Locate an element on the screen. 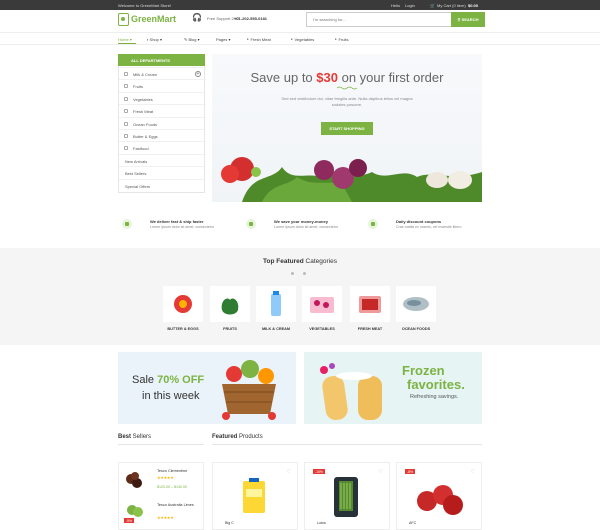  product-card-lotus: -15% ♡ Lotus is located at coordinates (347, 496).